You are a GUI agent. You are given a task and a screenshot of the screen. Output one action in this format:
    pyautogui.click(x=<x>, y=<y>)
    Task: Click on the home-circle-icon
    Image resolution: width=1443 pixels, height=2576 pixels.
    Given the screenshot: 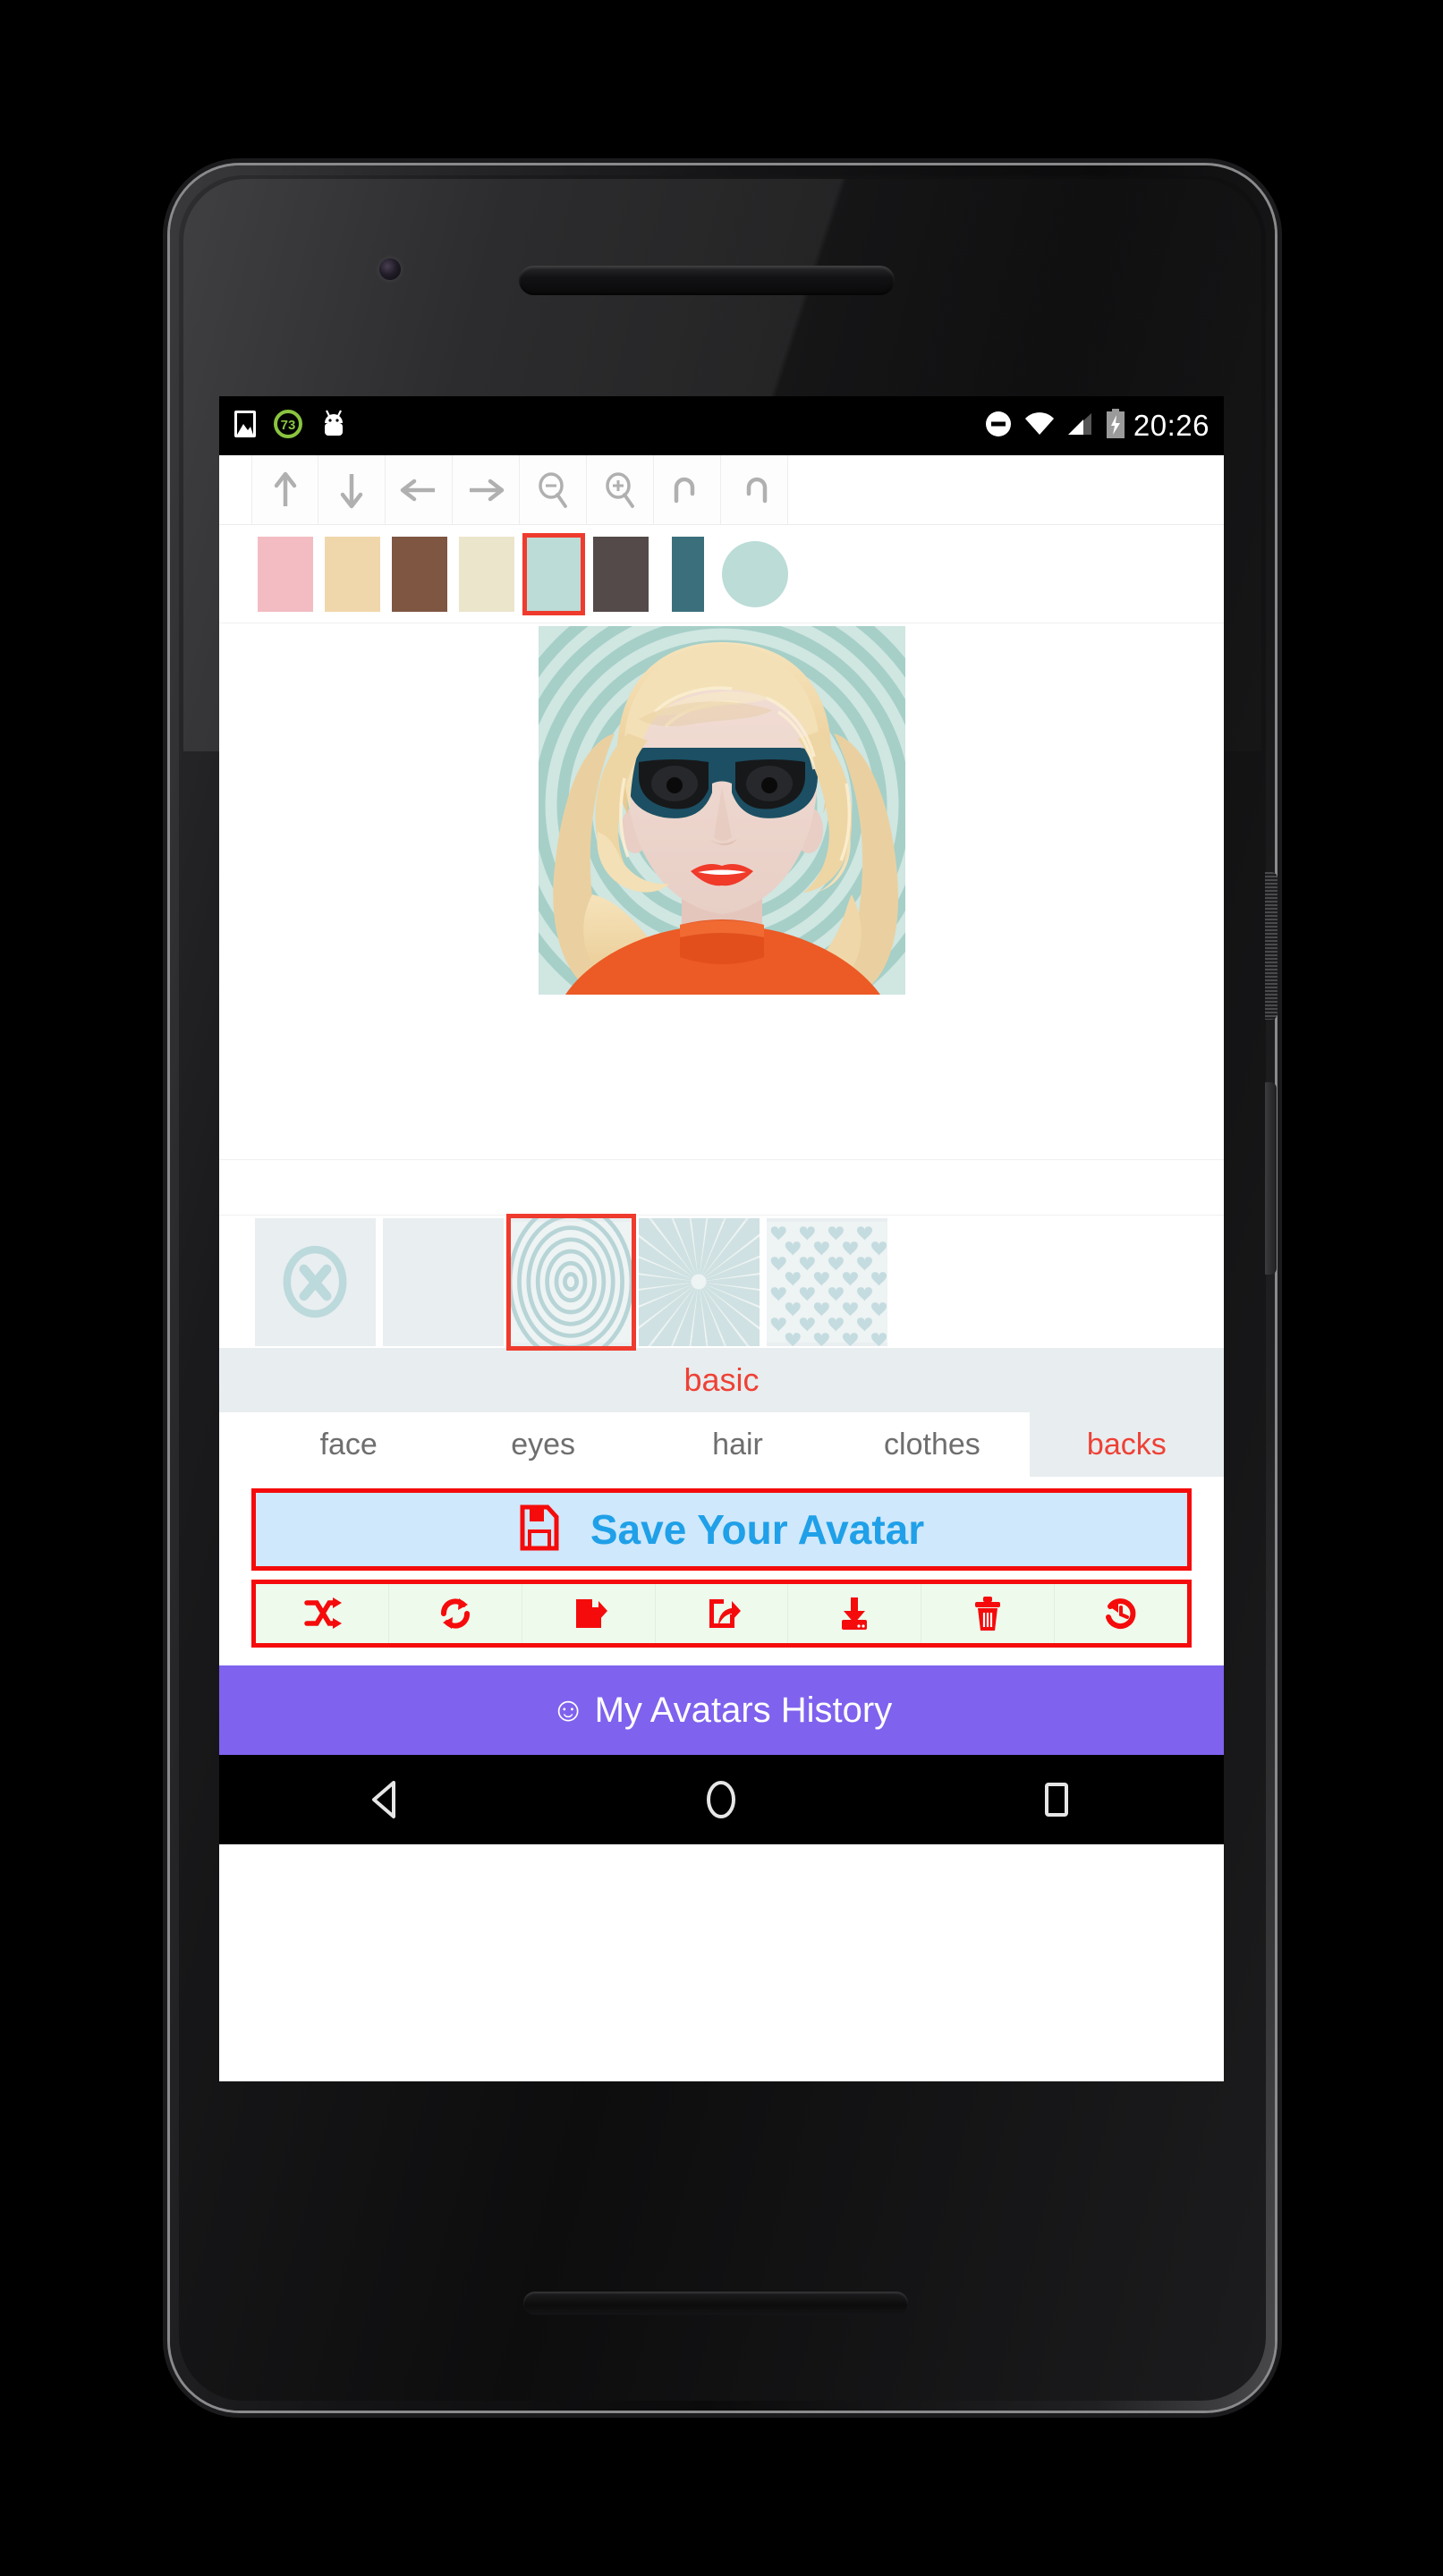 What is the action you would take?
    pyautogui.click(x=721, y=1799)
    